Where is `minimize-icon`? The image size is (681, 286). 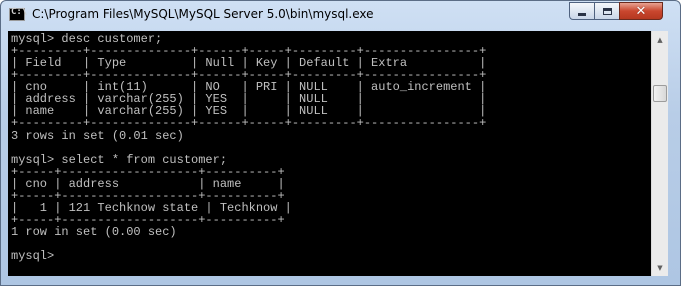 minimize-icon is located at coordinates (582, 14).